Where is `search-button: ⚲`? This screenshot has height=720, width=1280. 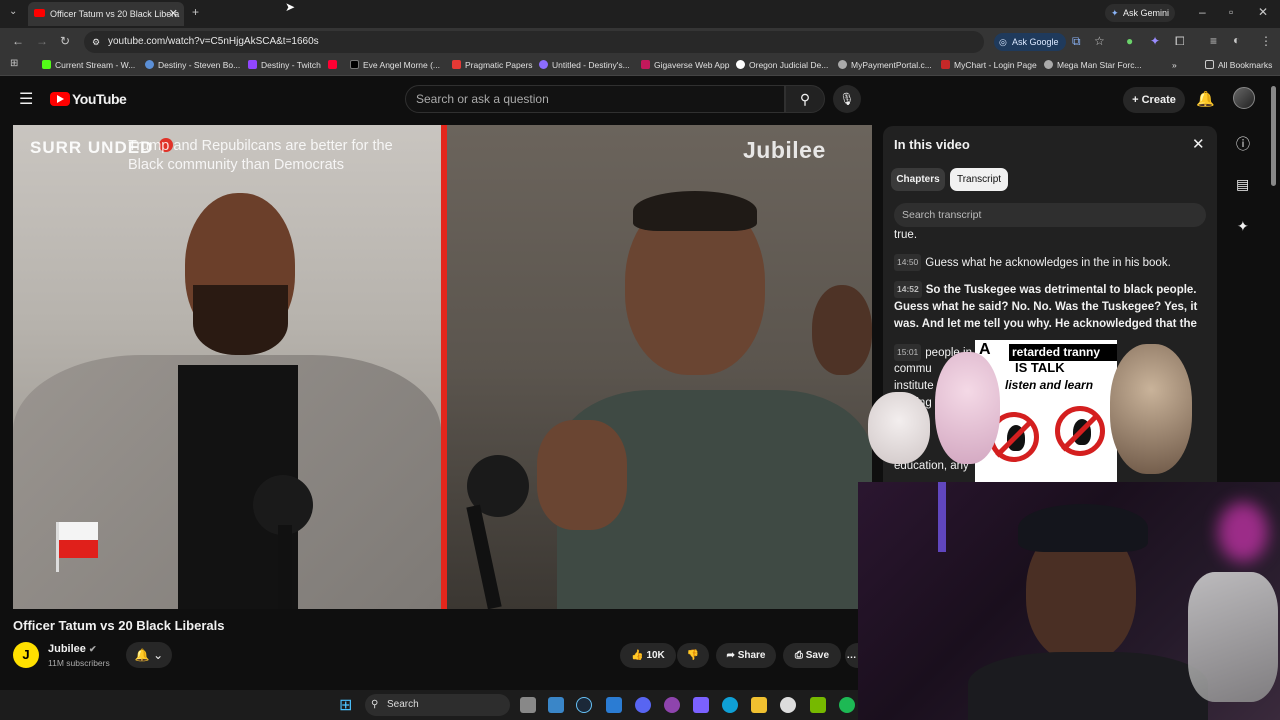
search-button: ⚲ is located at coordinates (805, 99).